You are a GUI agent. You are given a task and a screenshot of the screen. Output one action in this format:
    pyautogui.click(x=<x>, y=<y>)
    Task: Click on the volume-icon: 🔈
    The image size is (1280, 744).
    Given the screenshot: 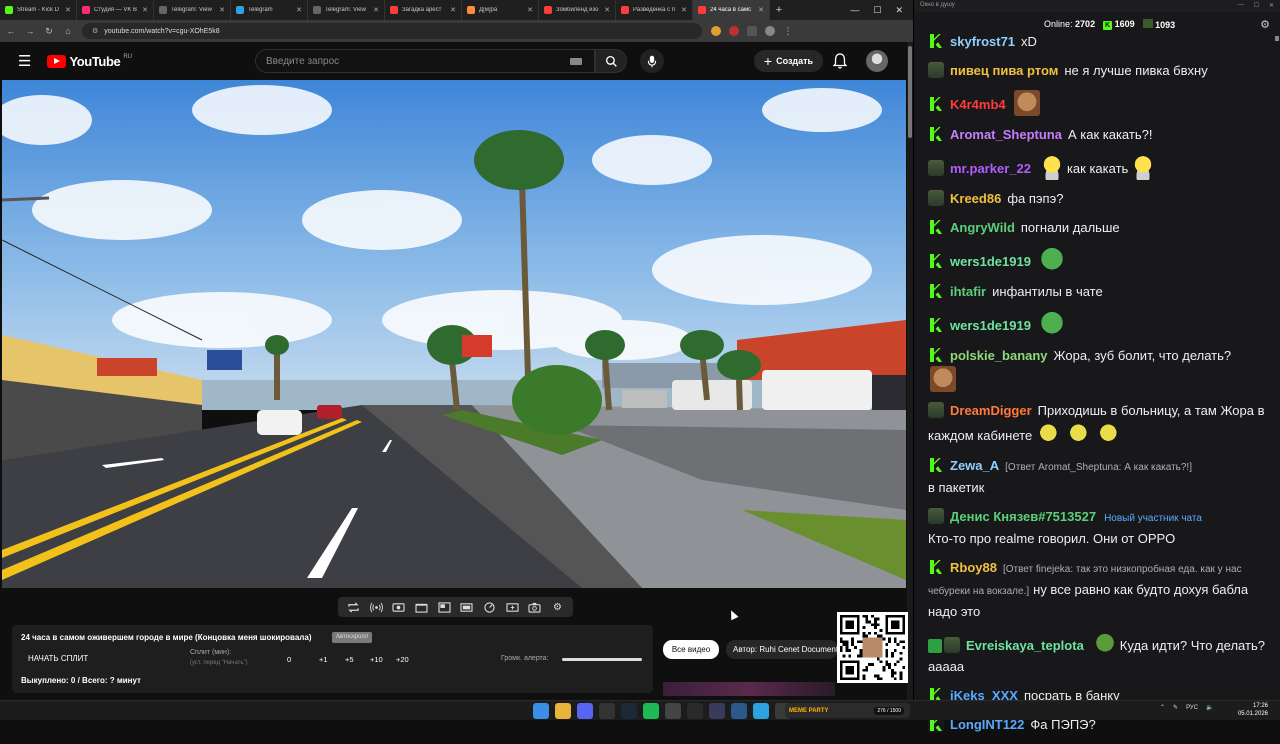 What is the action you would take?
    pyautogui.click(x=1209, y=707)
    